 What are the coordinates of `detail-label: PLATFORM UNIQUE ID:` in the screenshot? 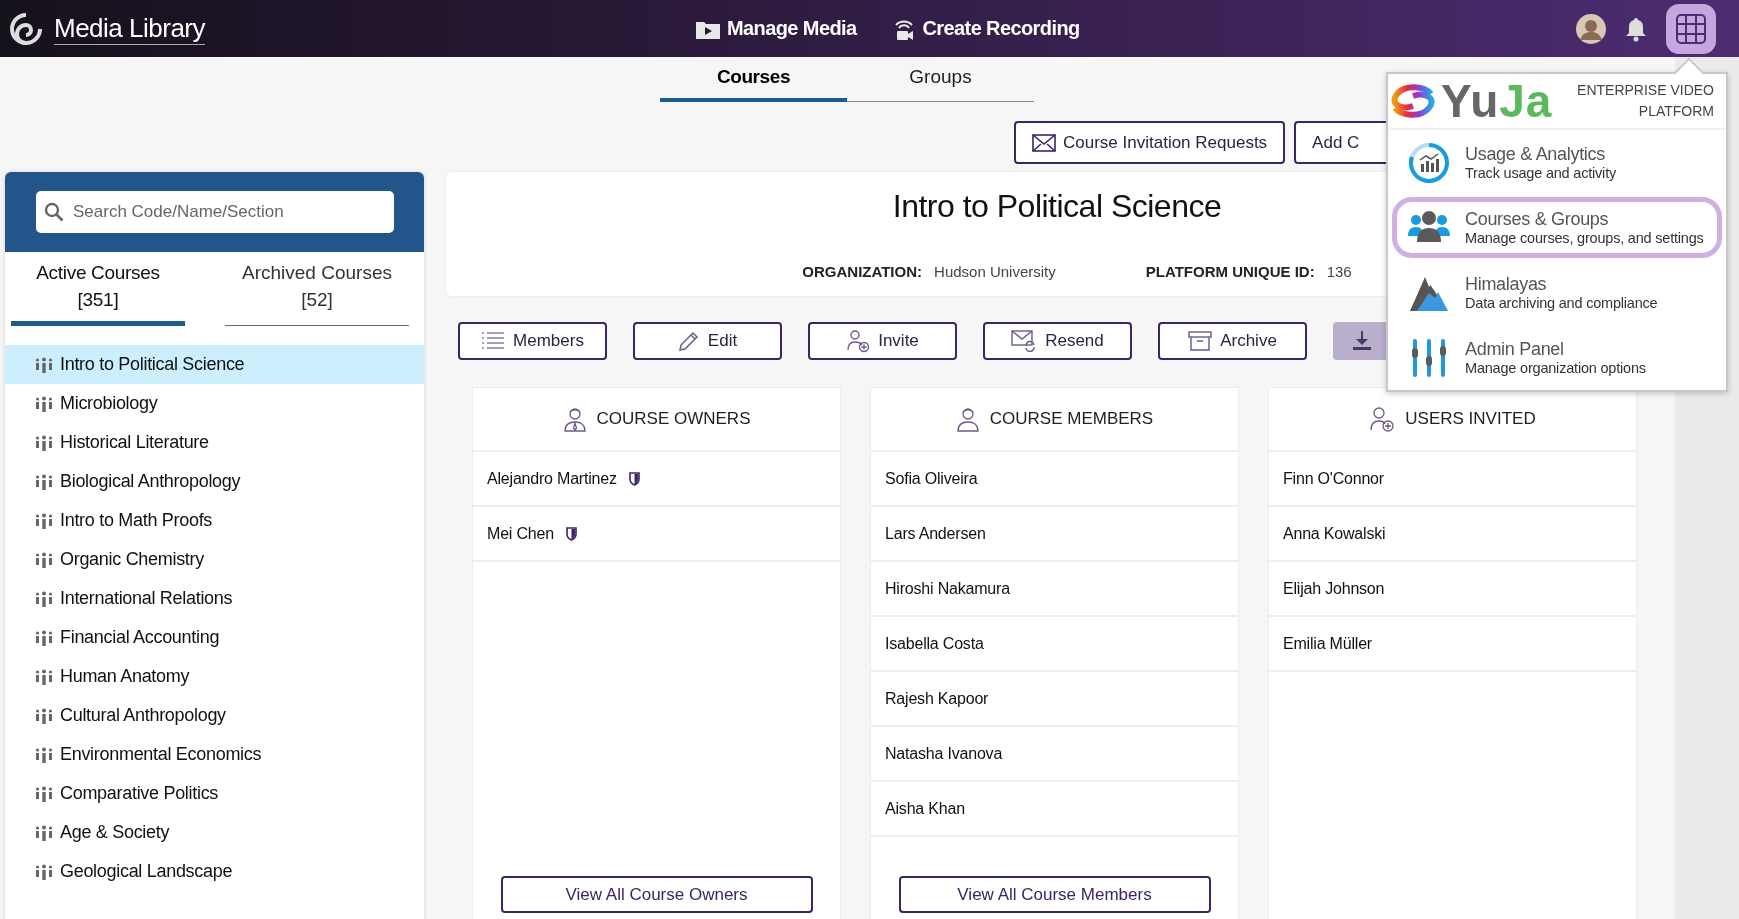 It's located at (1230, 271).